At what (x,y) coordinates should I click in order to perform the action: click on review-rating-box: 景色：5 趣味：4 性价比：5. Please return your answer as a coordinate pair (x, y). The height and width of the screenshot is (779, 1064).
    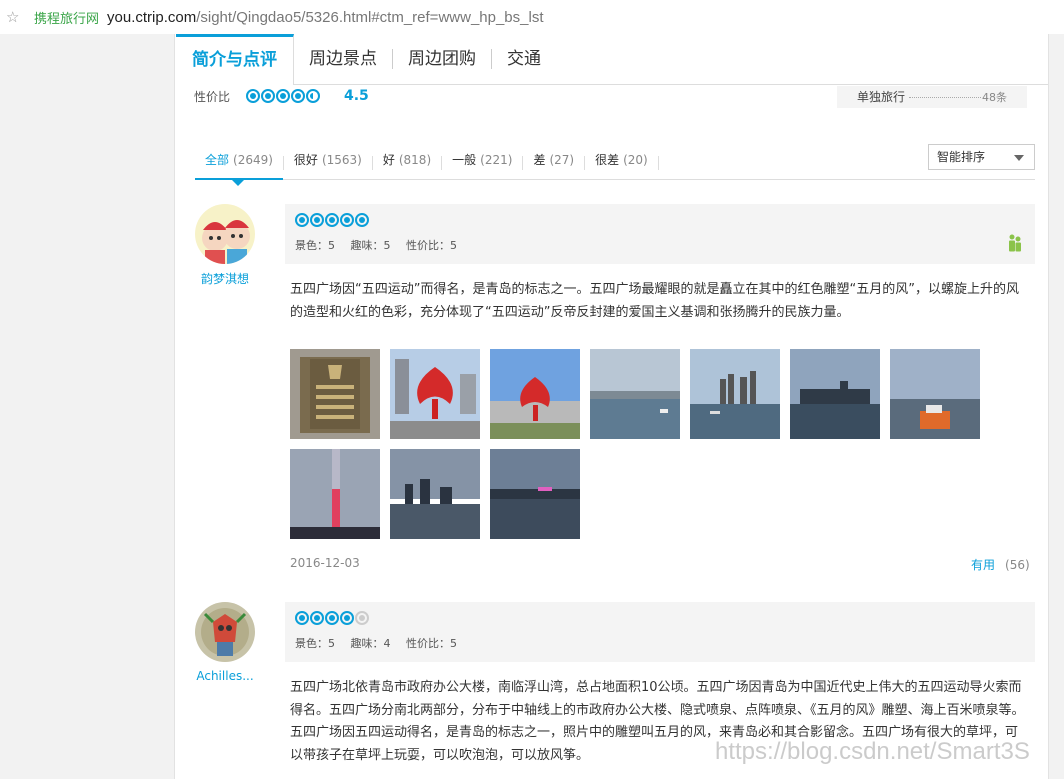
    Looking at the image, I should click on (660, 632).